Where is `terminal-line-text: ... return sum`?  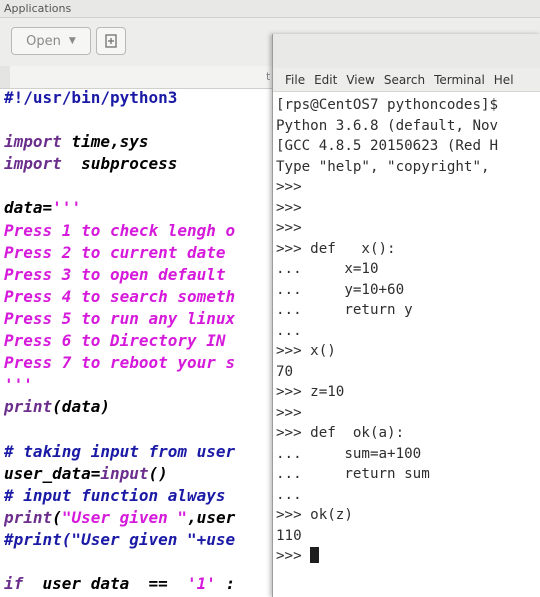
terminal-line-text: ... return sum is located at coordinates (353, 474).